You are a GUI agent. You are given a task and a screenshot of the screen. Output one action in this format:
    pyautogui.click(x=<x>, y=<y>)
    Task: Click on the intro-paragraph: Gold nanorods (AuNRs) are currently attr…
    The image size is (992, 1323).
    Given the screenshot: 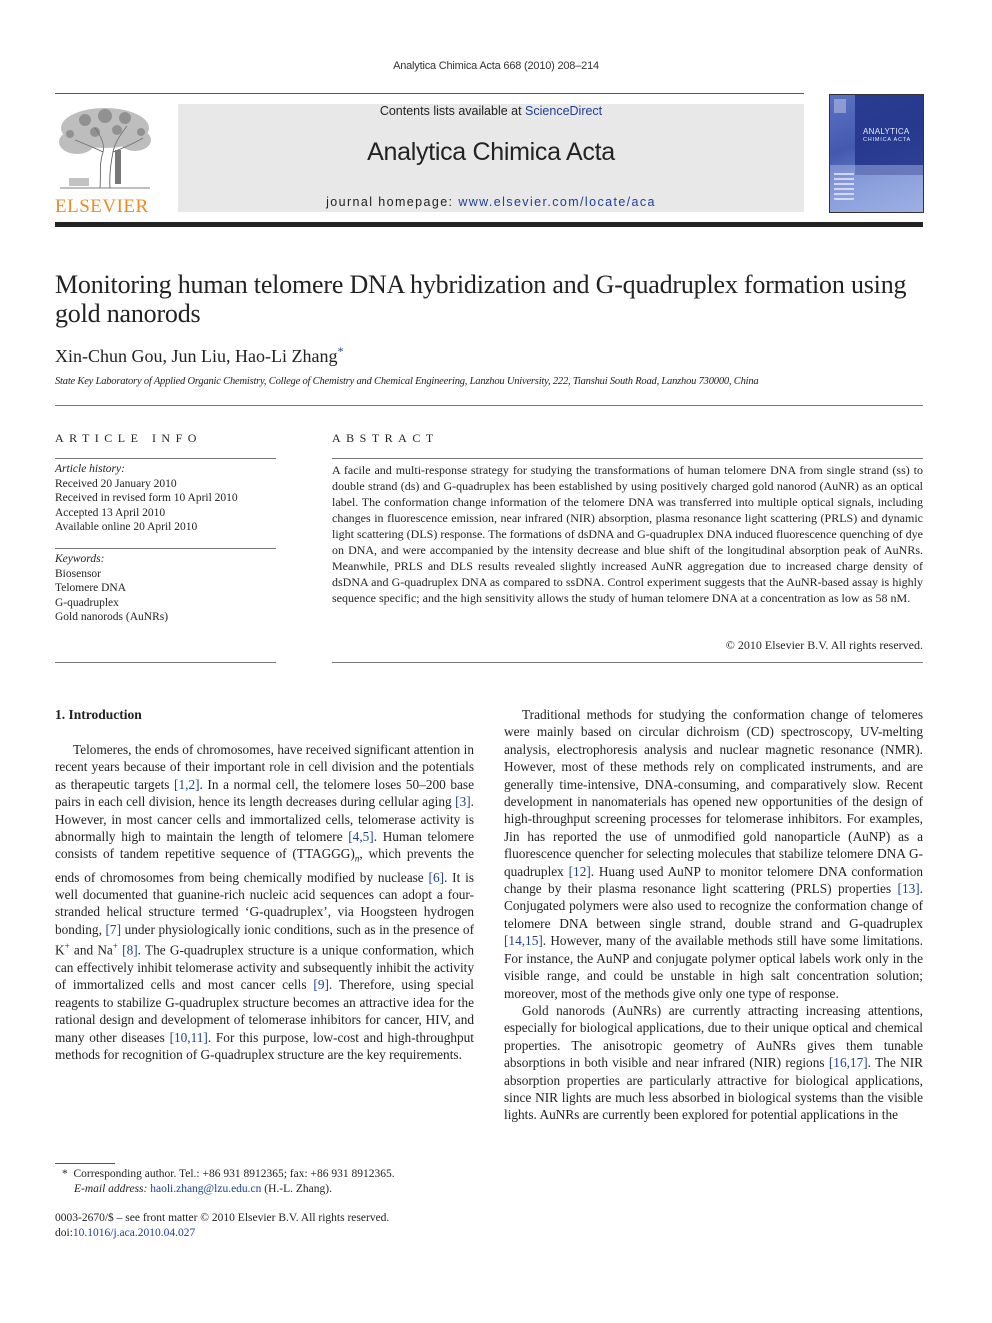 What is the action you would take?
    pyautogui.click(x=713, y=1062)
    